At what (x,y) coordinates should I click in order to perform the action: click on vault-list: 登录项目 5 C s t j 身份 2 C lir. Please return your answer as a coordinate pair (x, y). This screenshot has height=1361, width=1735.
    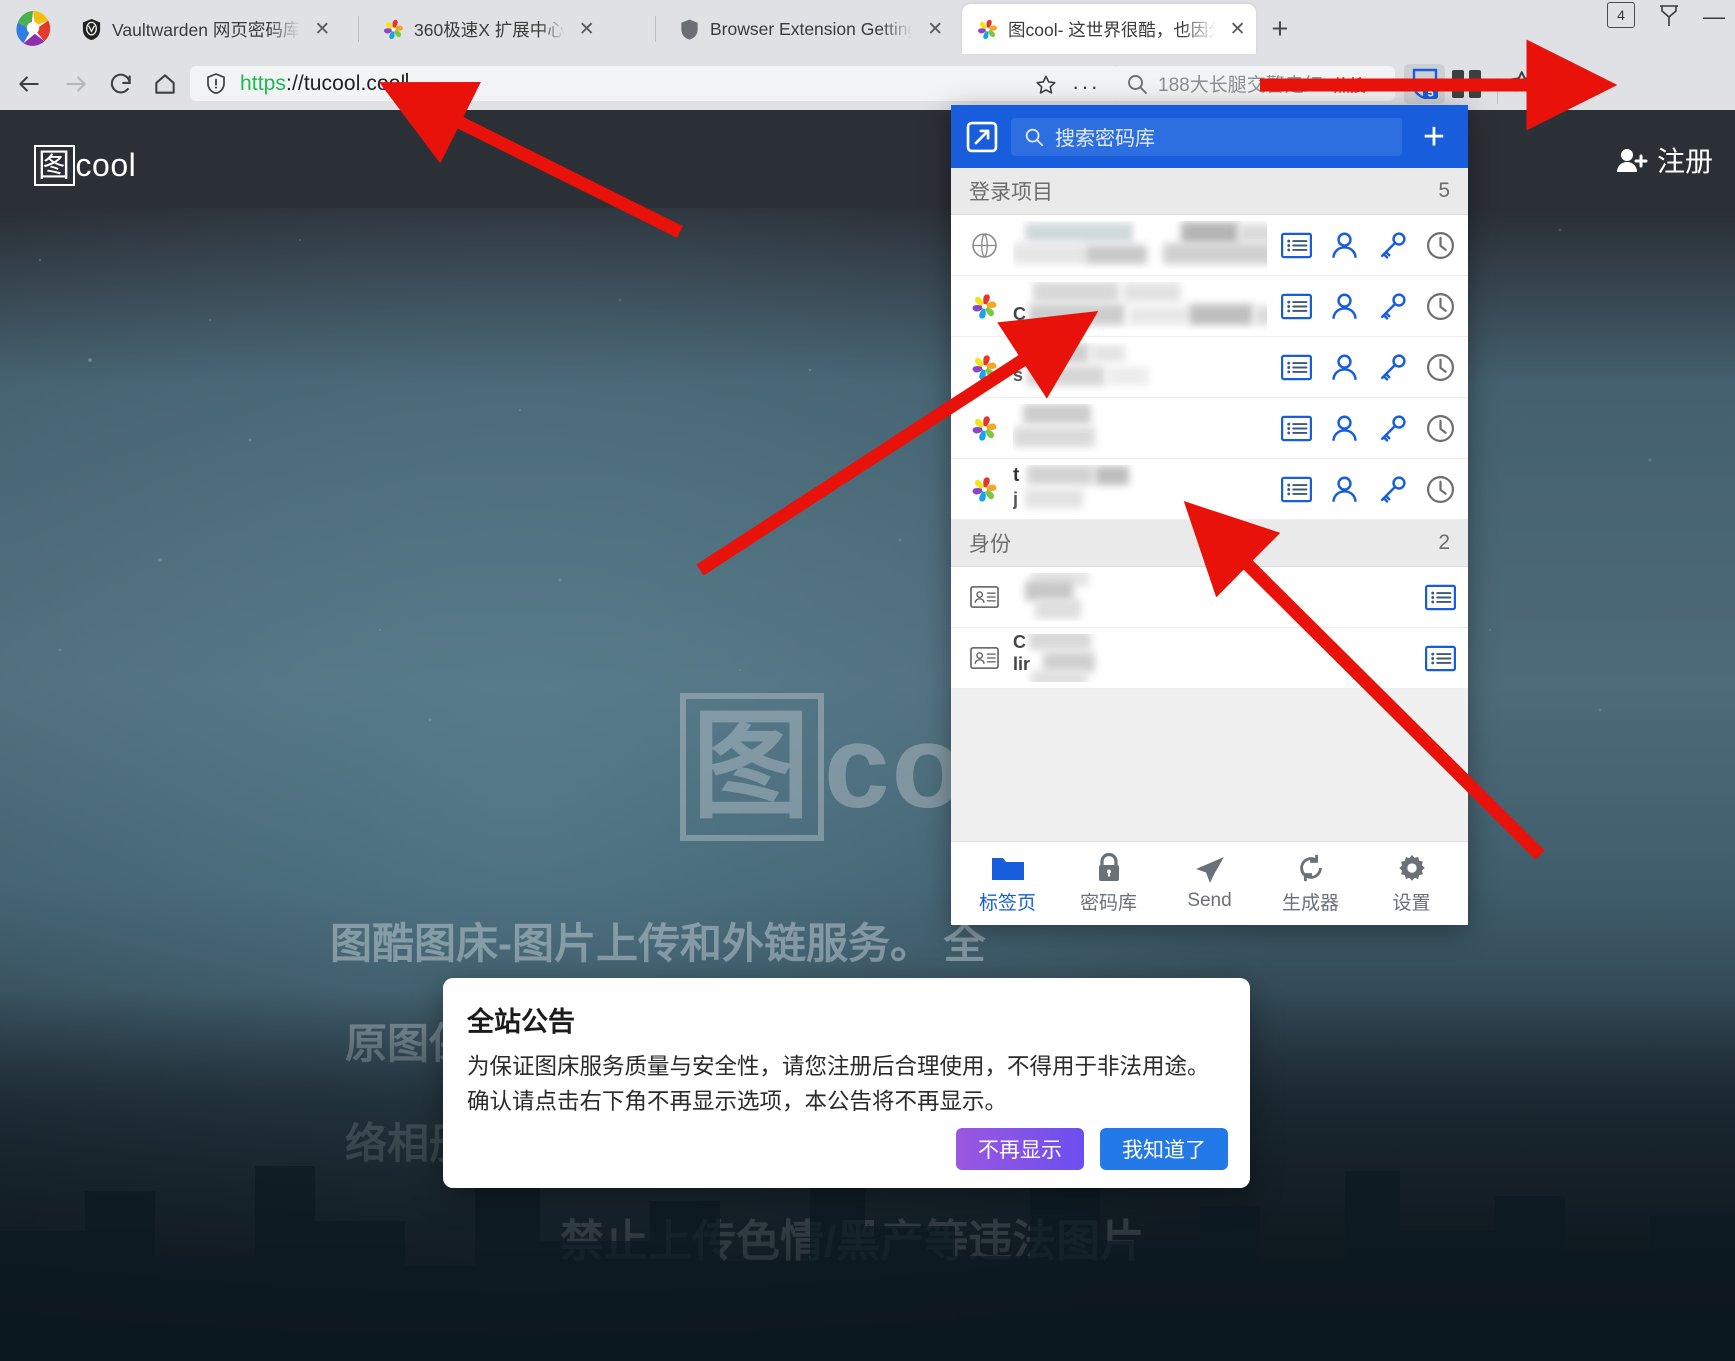
    Looking at the image, I should click on (1209, 504).